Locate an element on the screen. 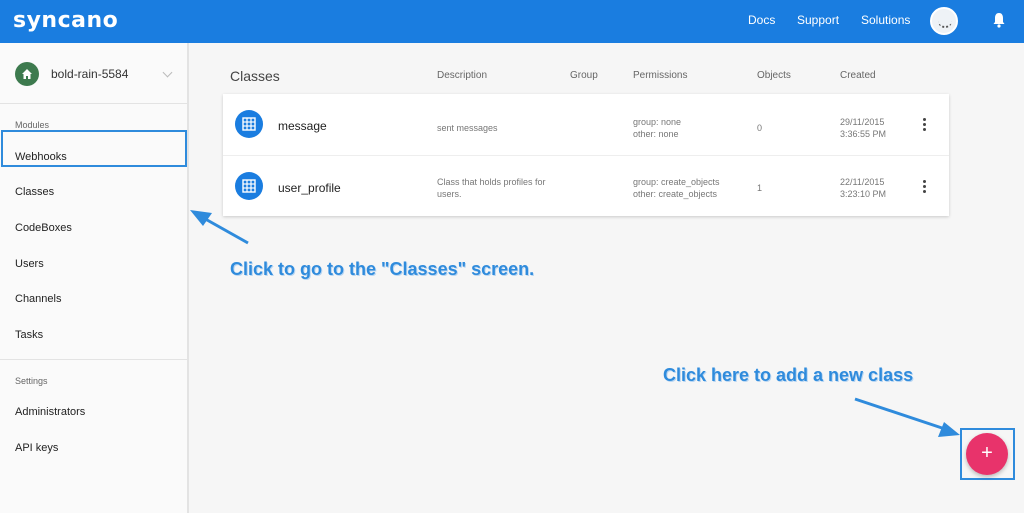  add-class-button: + is located at coordinates (987, 454).